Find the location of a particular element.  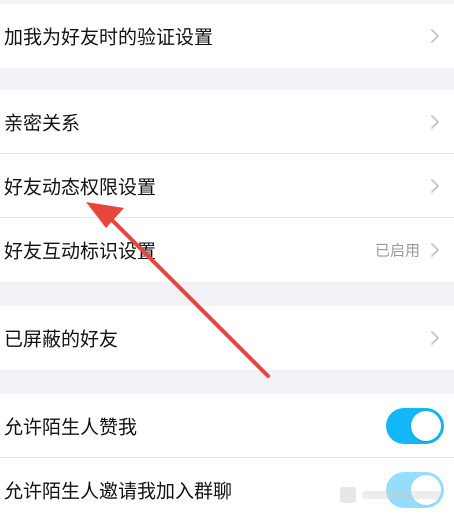

status-text: 已启用 is located at coordinates (397, 250).